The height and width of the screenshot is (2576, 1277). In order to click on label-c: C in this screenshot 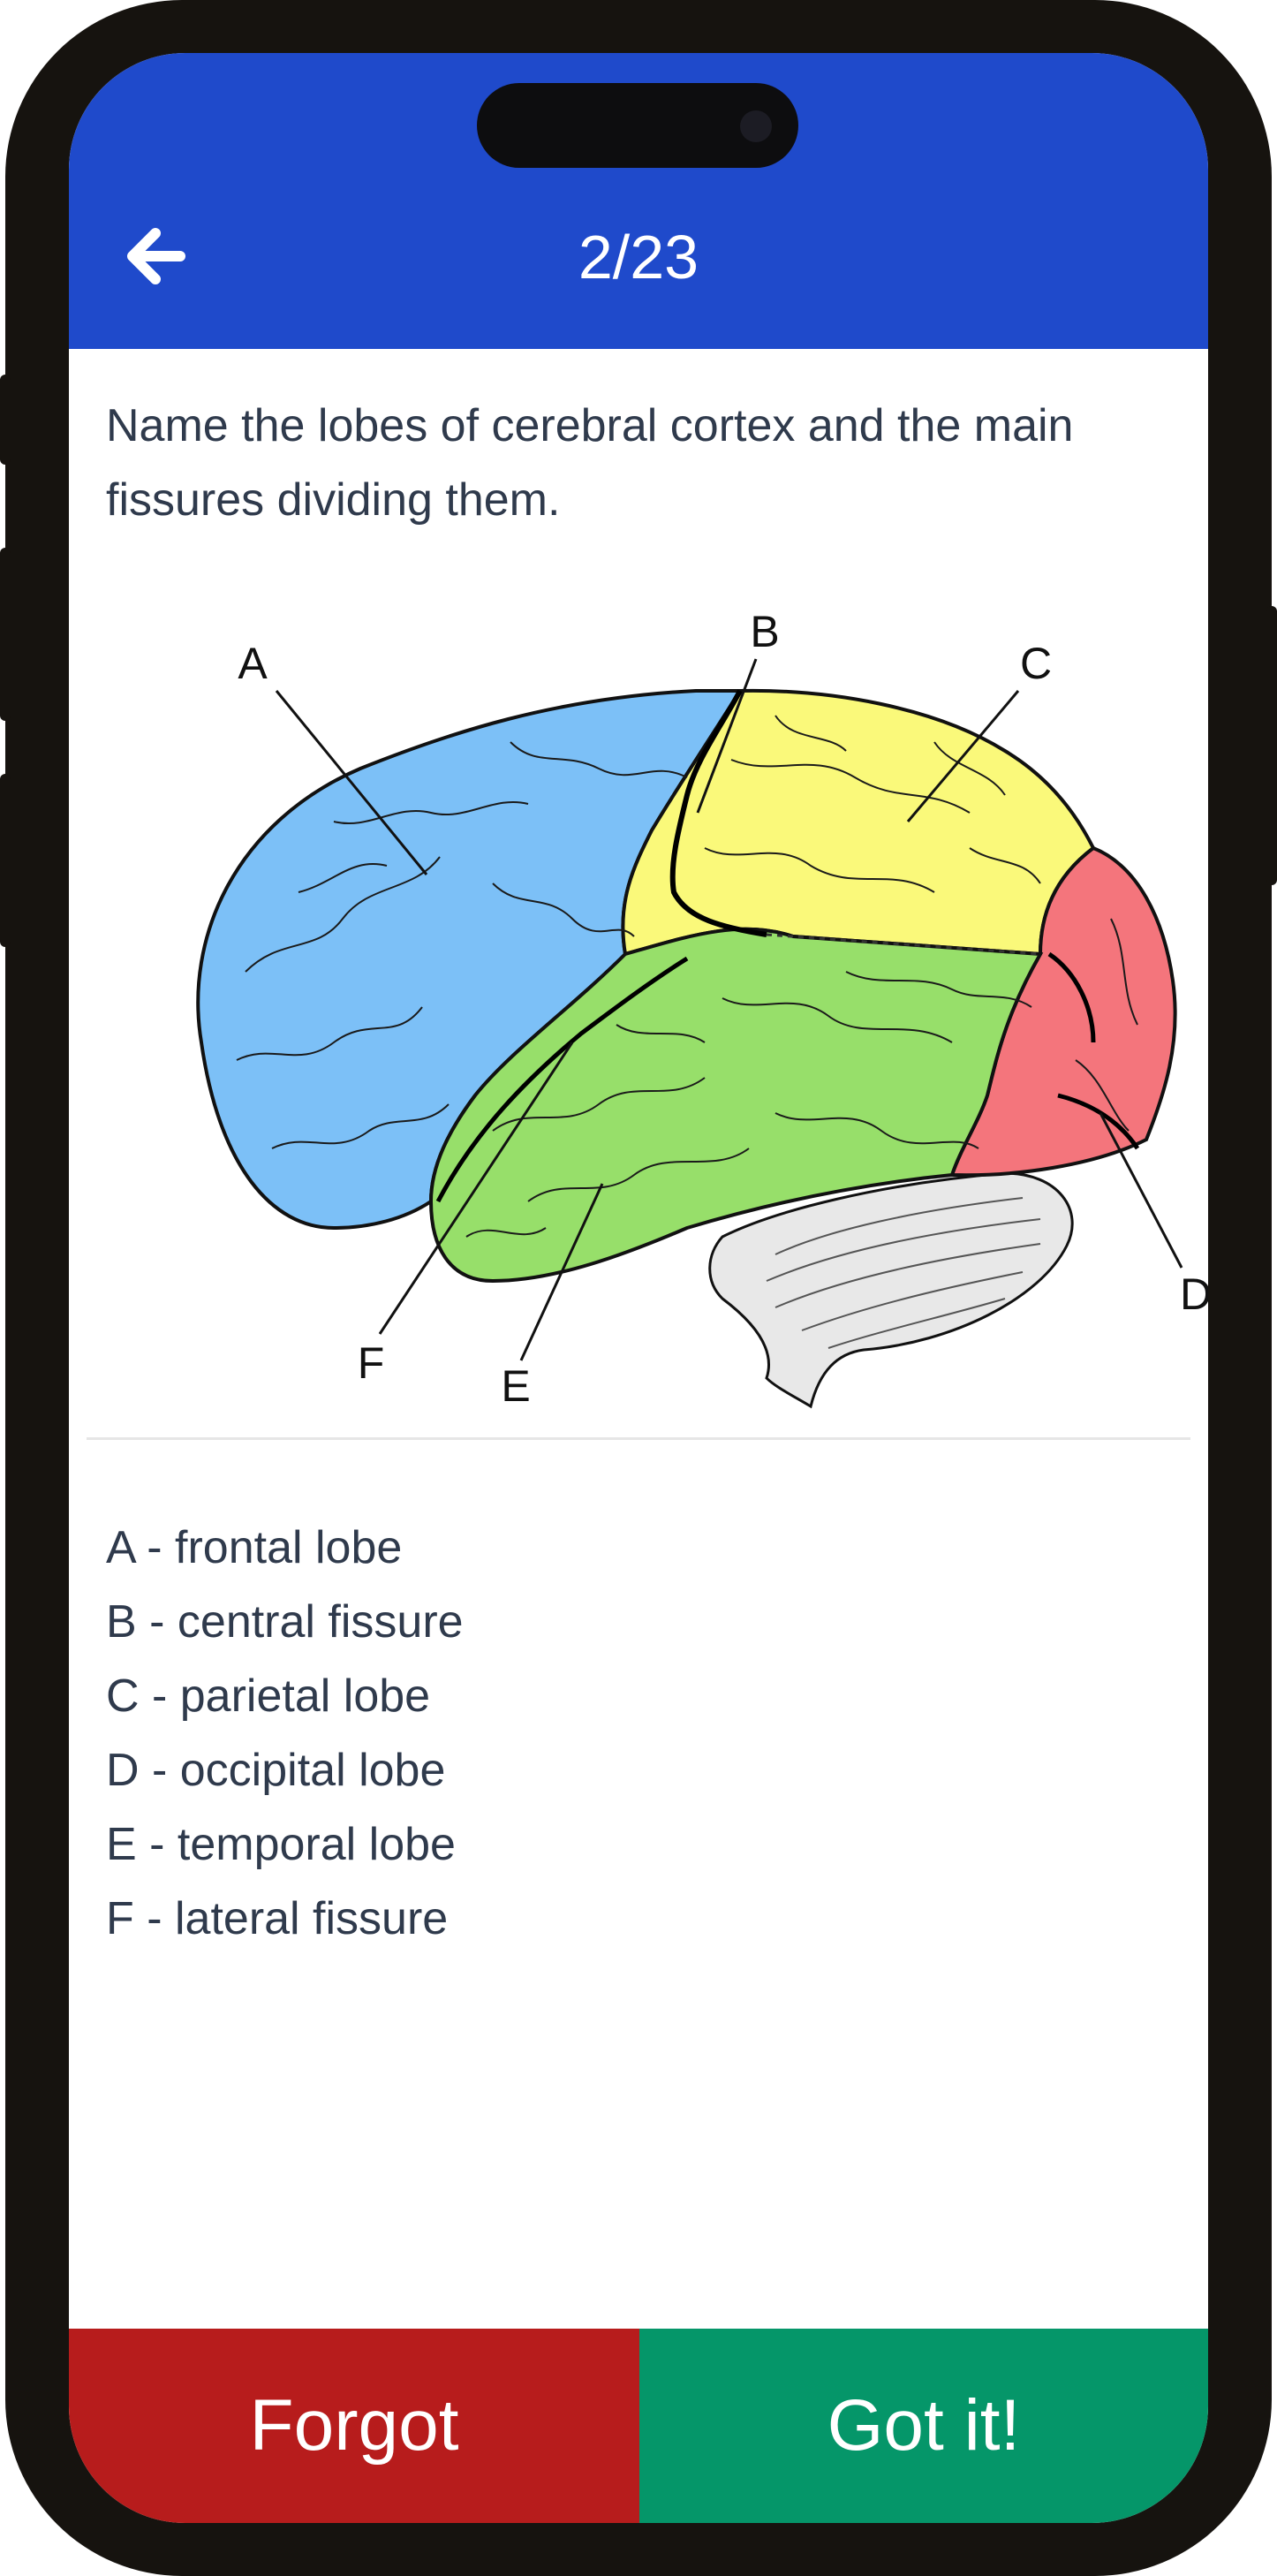, I will do `click(1036, 664)`.